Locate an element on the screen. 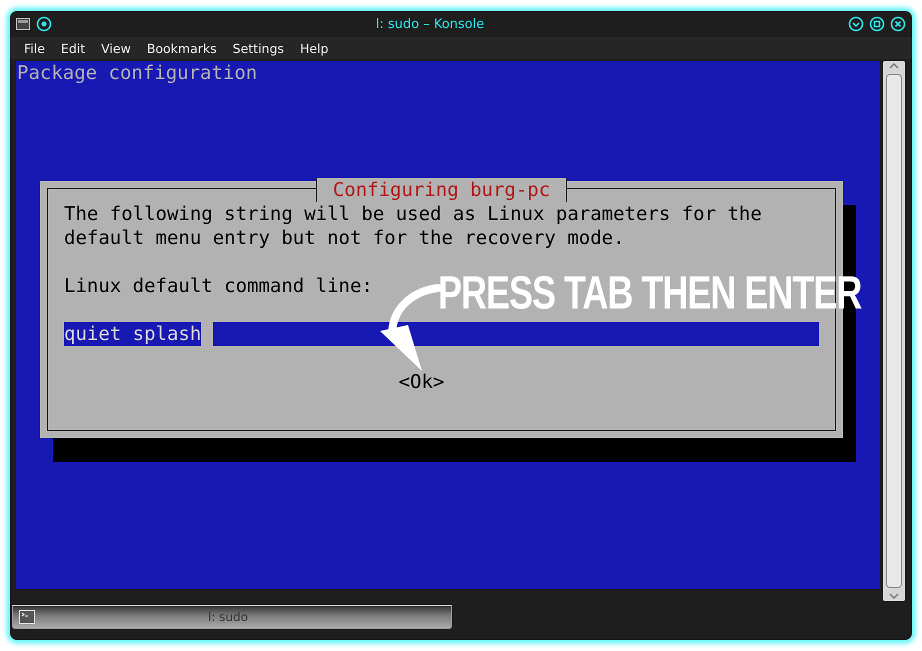 The width and height of the screenshot is (922, 651). terminal-header: Package configuration is located at coordinates (137, 73).